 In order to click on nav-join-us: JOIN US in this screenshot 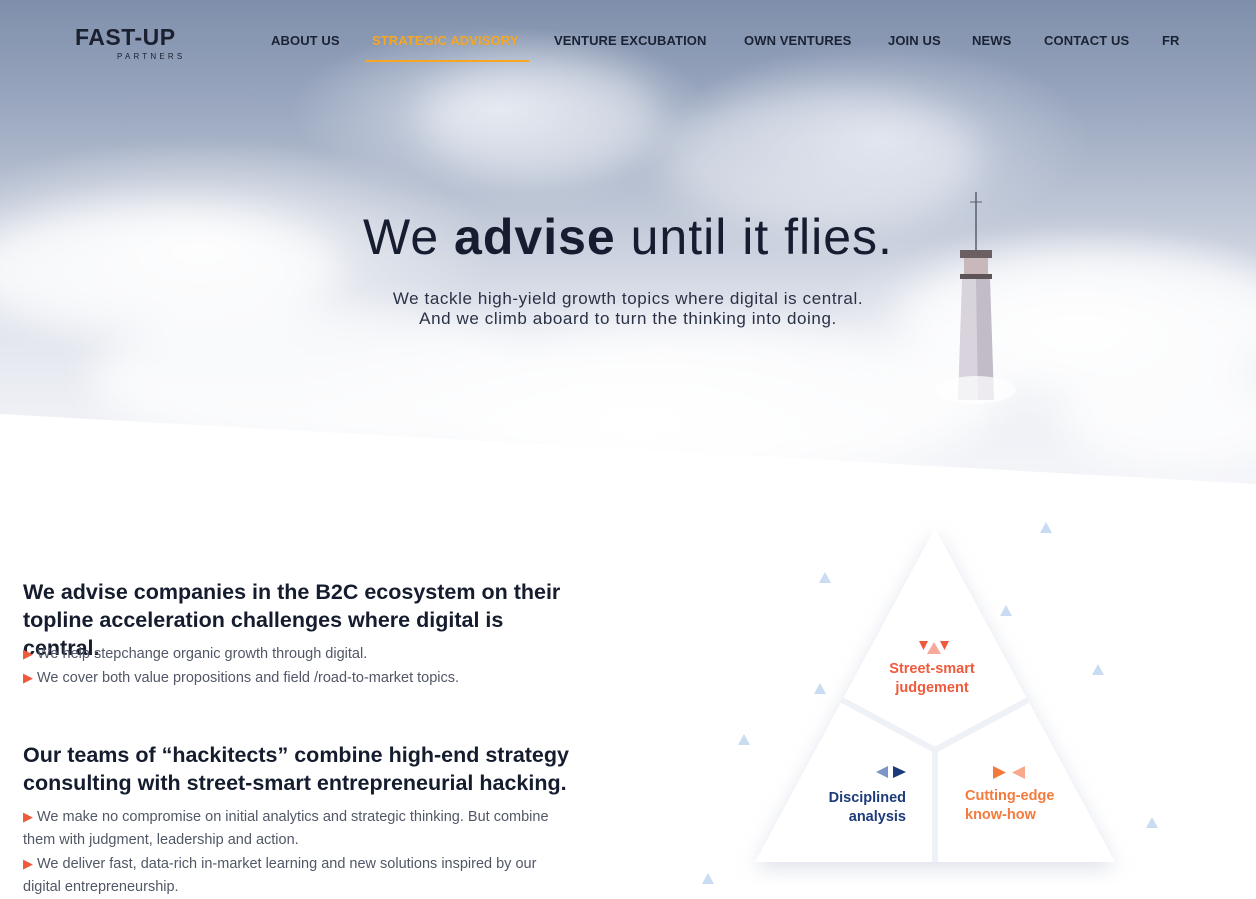, I will do `click(914, 40)`.